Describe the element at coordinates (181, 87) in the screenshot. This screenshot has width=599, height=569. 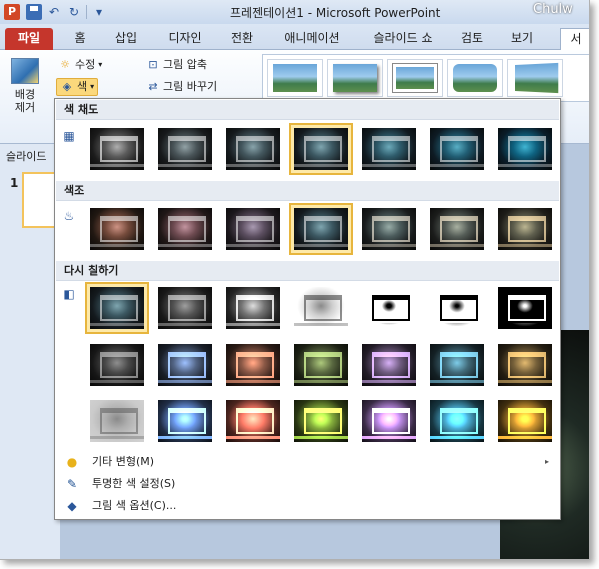
I see `change-picture-button: ⇄ 그림 바꾸기` at that location.